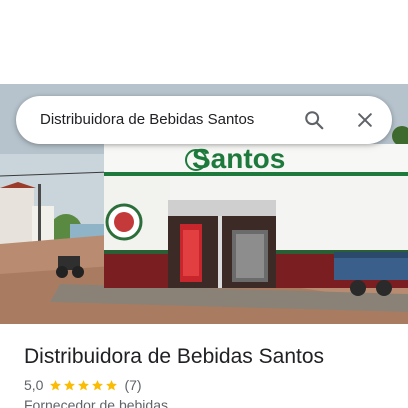  I want to click on clear-search-button, so click(365, 120).